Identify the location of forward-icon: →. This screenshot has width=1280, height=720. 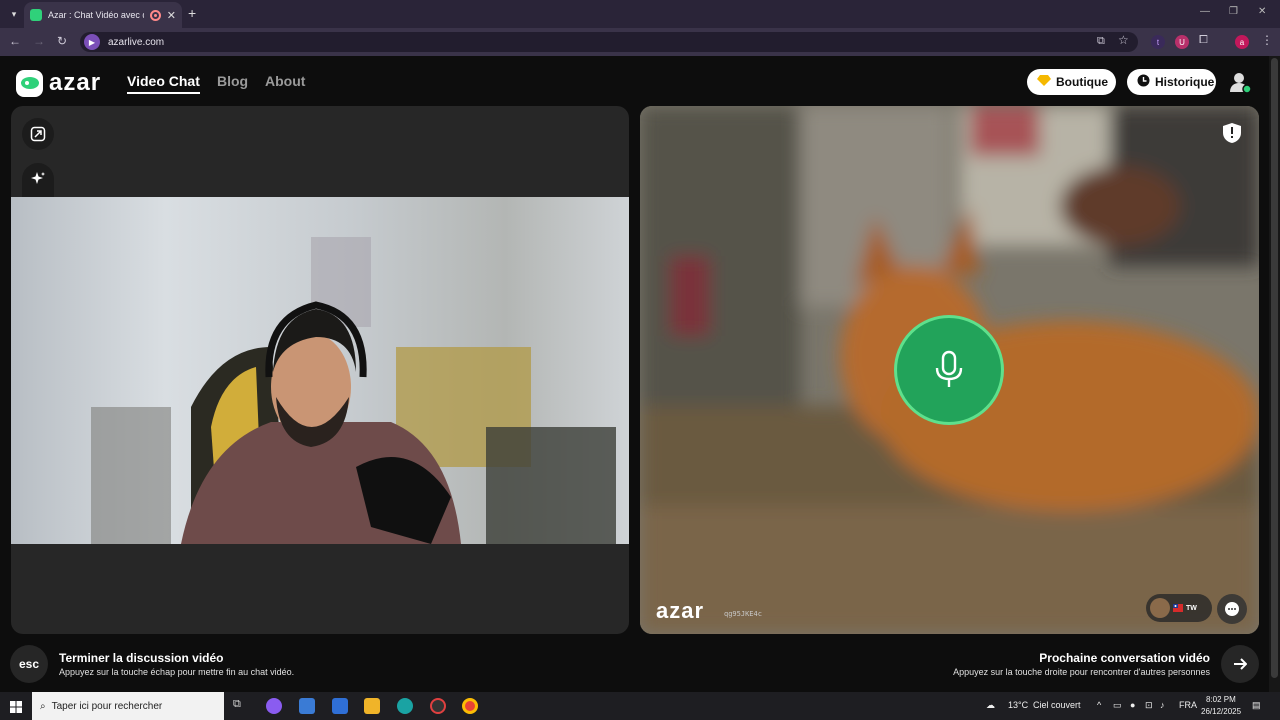
(39, 41).